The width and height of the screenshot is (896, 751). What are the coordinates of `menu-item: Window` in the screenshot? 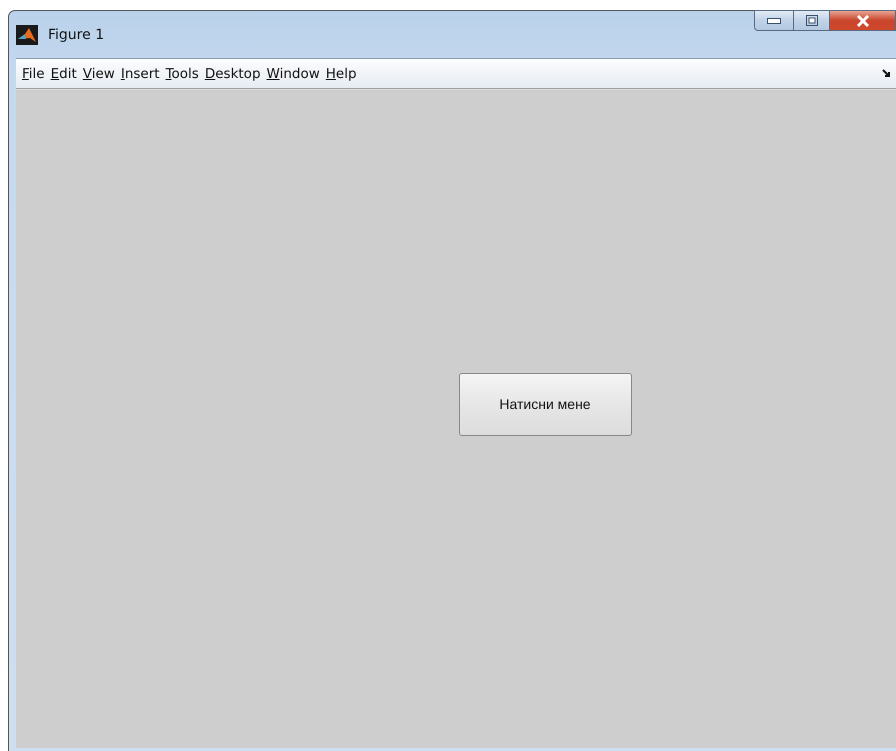 It's located at (293, 74).